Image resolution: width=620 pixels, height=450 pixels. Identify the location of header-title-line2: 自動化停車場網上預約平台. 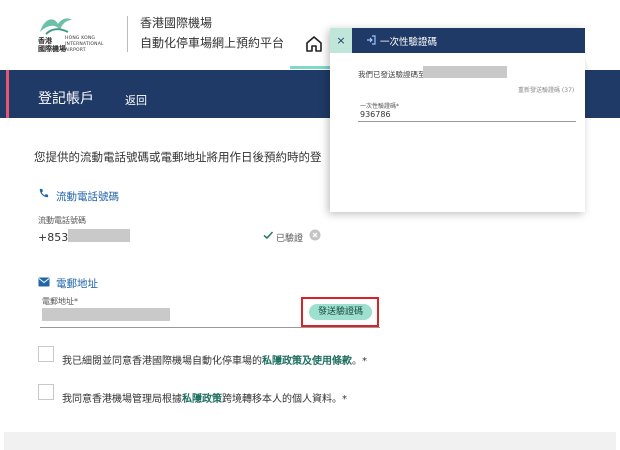
(212, 43).